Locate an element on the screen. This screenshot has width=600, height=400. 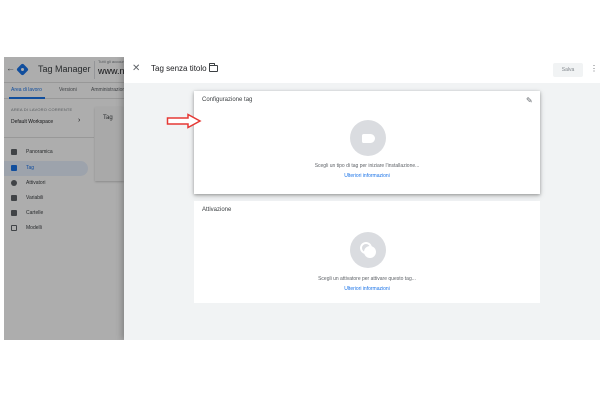
tag-shape-icon is located at coordinates (368, 138).